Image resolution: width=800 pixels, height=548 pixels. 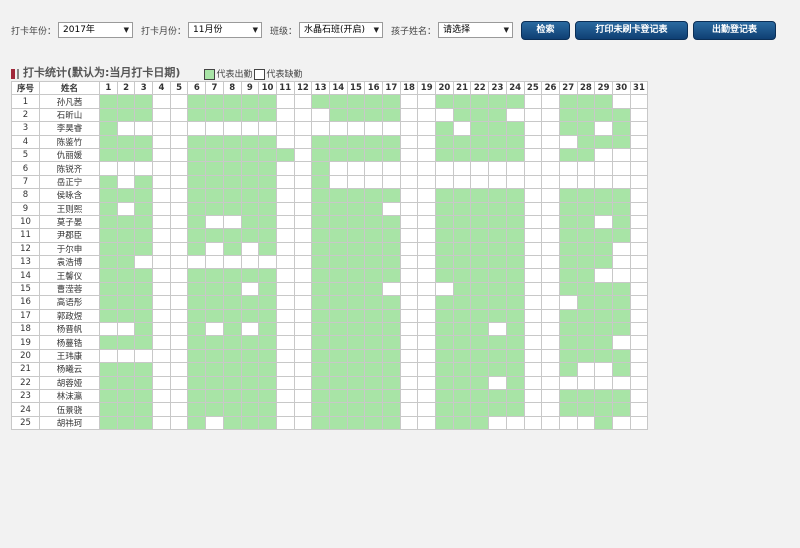 I want to click on row-index: 21, so click(x=25, y=369).